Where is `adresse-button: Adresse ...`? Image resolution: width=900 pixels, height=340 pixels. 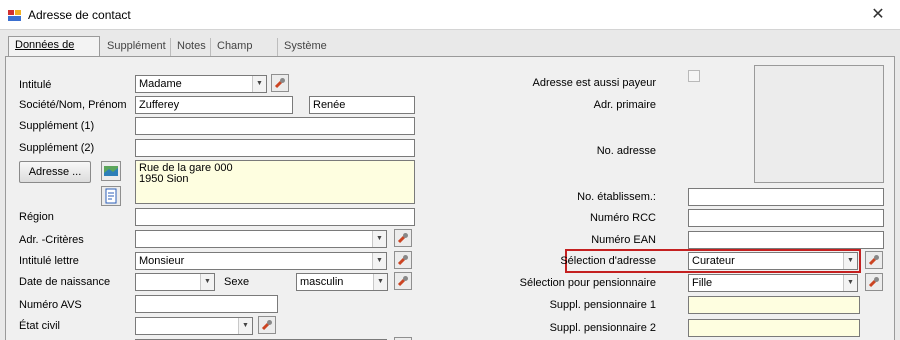 adresse-button: Adresse ... is located at coordinates (55, 172).